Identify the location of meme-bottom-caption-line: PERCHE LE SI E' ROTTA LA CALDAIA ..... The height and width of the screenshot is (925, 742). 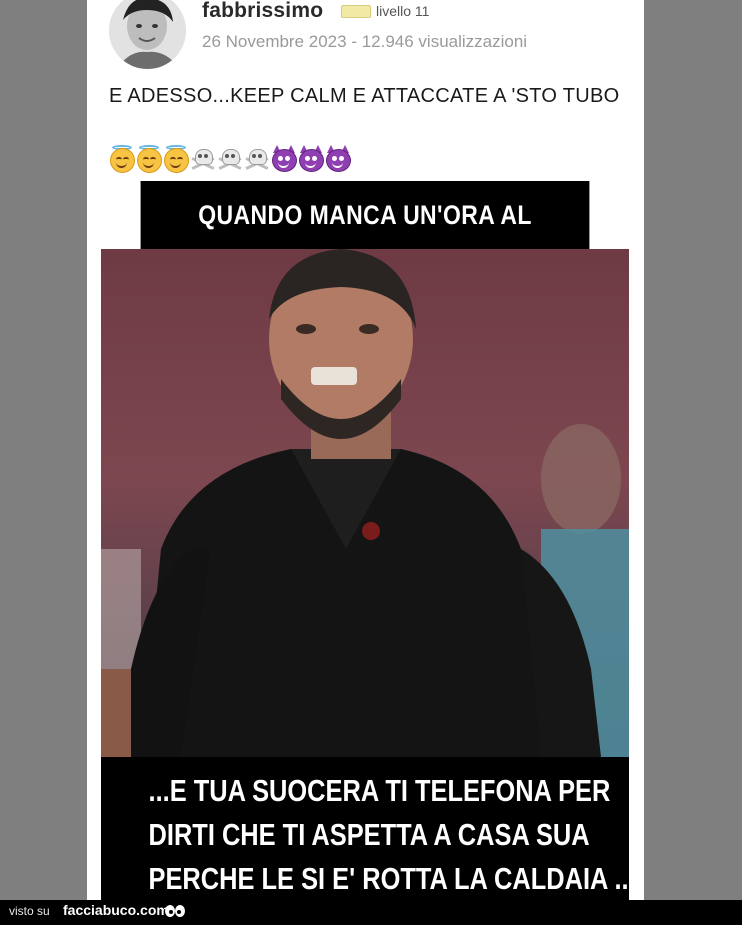
(395, 878).